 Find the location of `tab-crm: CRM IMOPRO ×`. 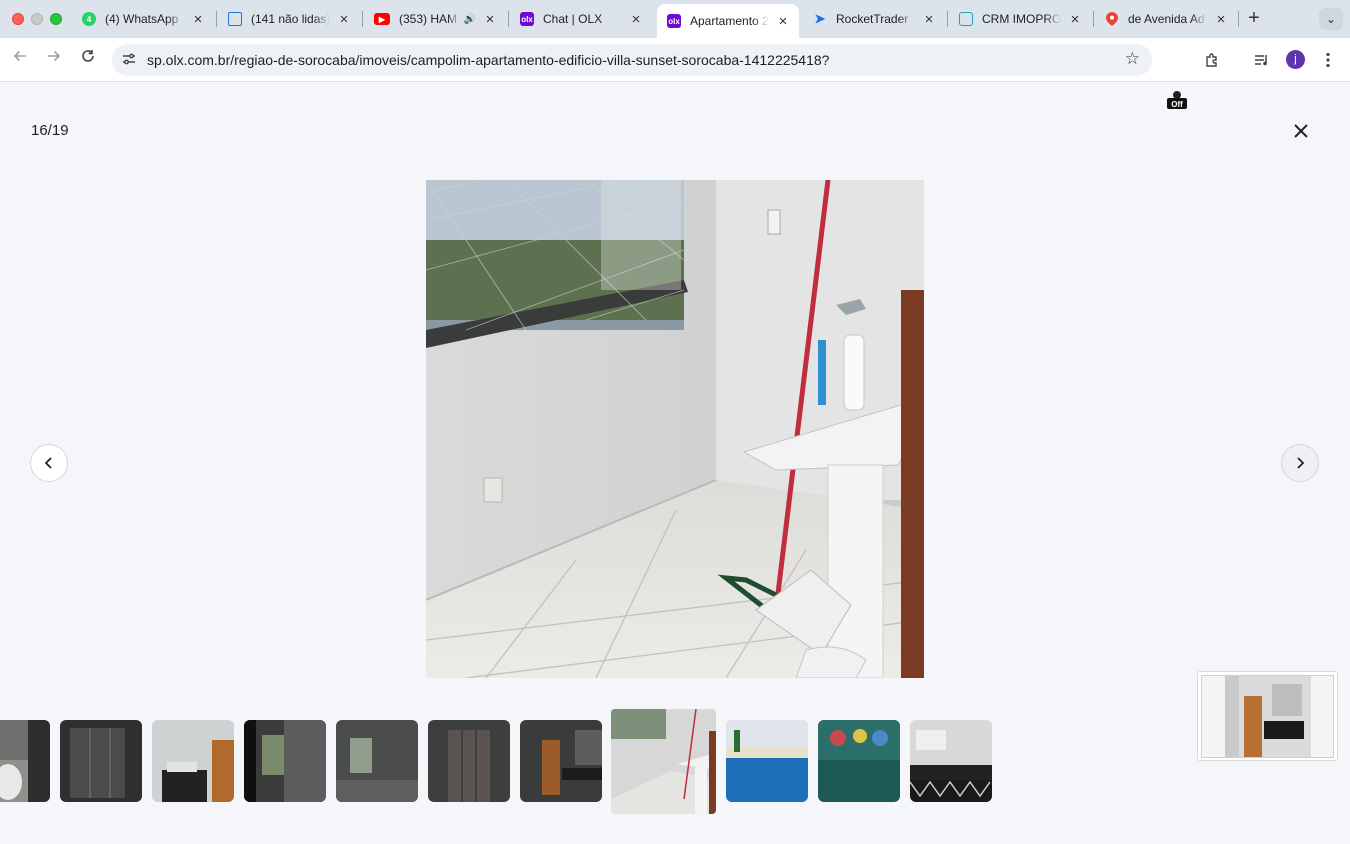

tab-crm: CRM IMOPRO × is located at coordinates (1020, 19).